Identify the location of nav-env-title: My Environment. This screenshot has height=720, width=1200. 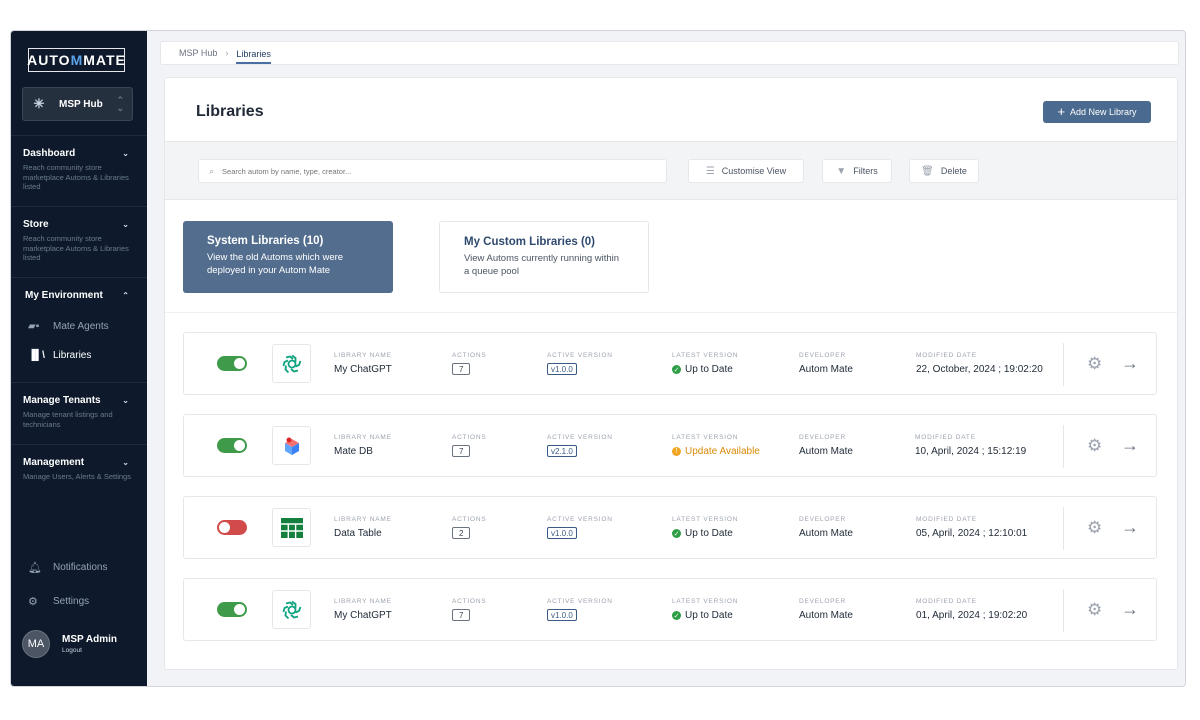
(64, 295).